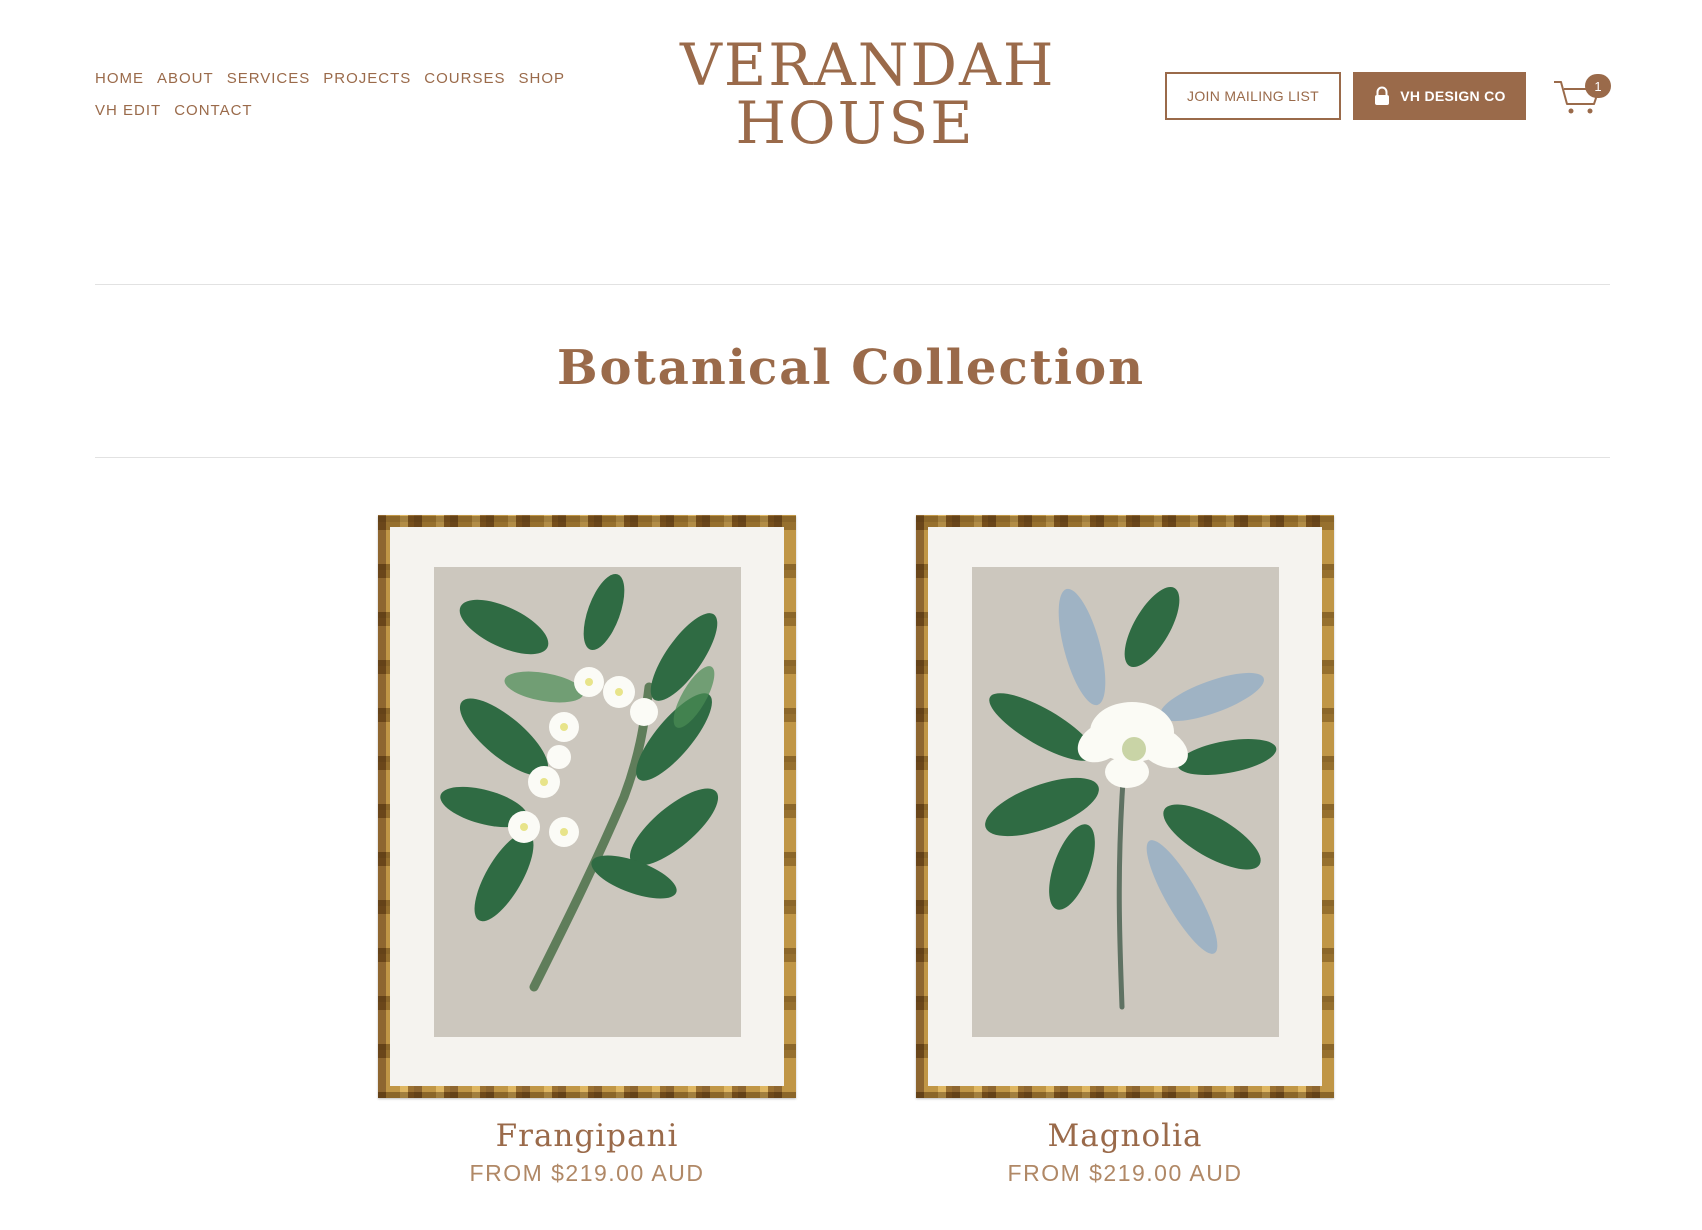 This screenshot has width=1702, height=1230. I want to click on magnolia-illustration, so click(1130, 797).